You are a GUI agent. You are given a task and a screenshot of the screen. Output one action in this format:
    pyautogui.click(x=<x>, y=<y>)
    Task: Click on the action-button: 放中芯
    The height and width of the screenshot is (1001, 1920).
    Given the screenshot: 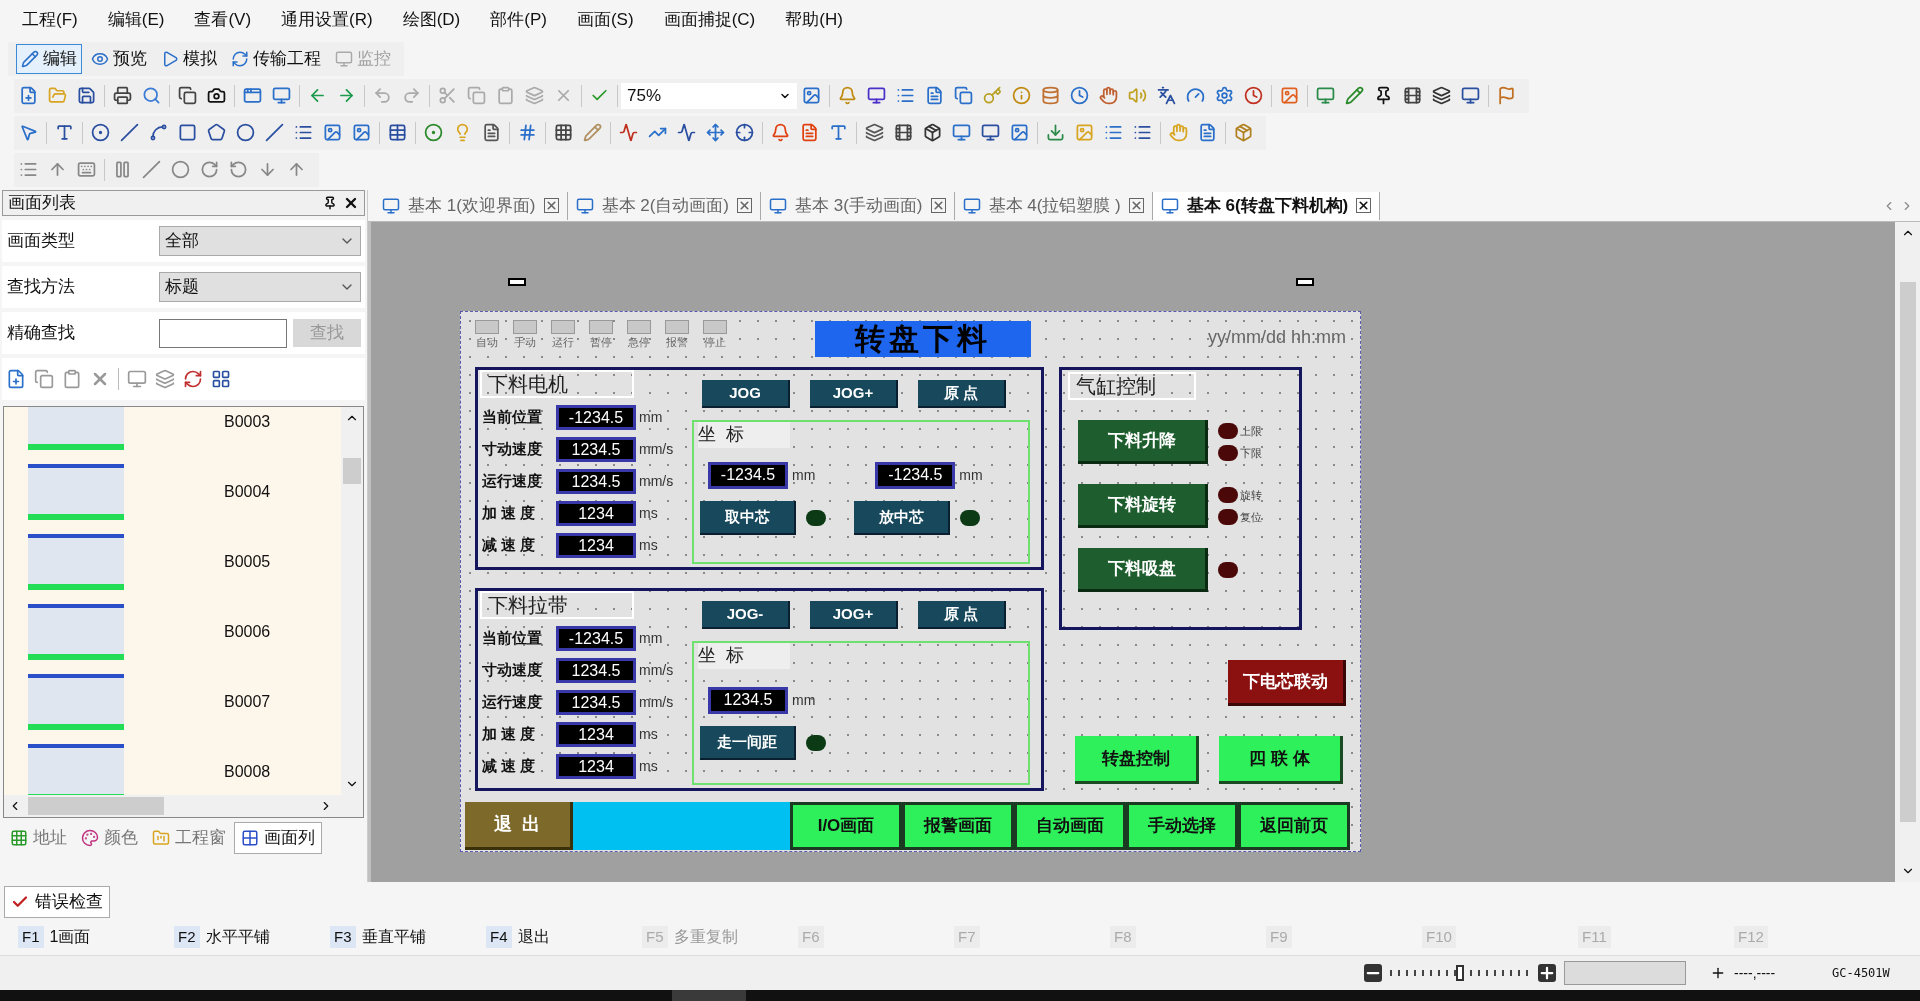 What is the action you would take?
    pyautogui.click(x=902, y=518)
    